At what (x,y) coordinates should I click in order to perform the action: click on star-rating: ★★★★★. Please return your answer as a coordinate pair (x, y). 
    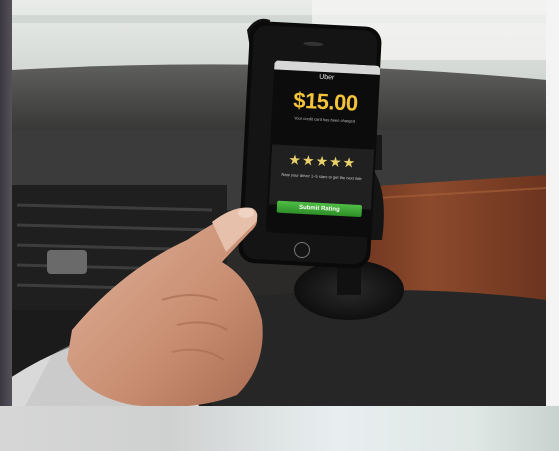
    Looking at the image, I should click on (322, 161).